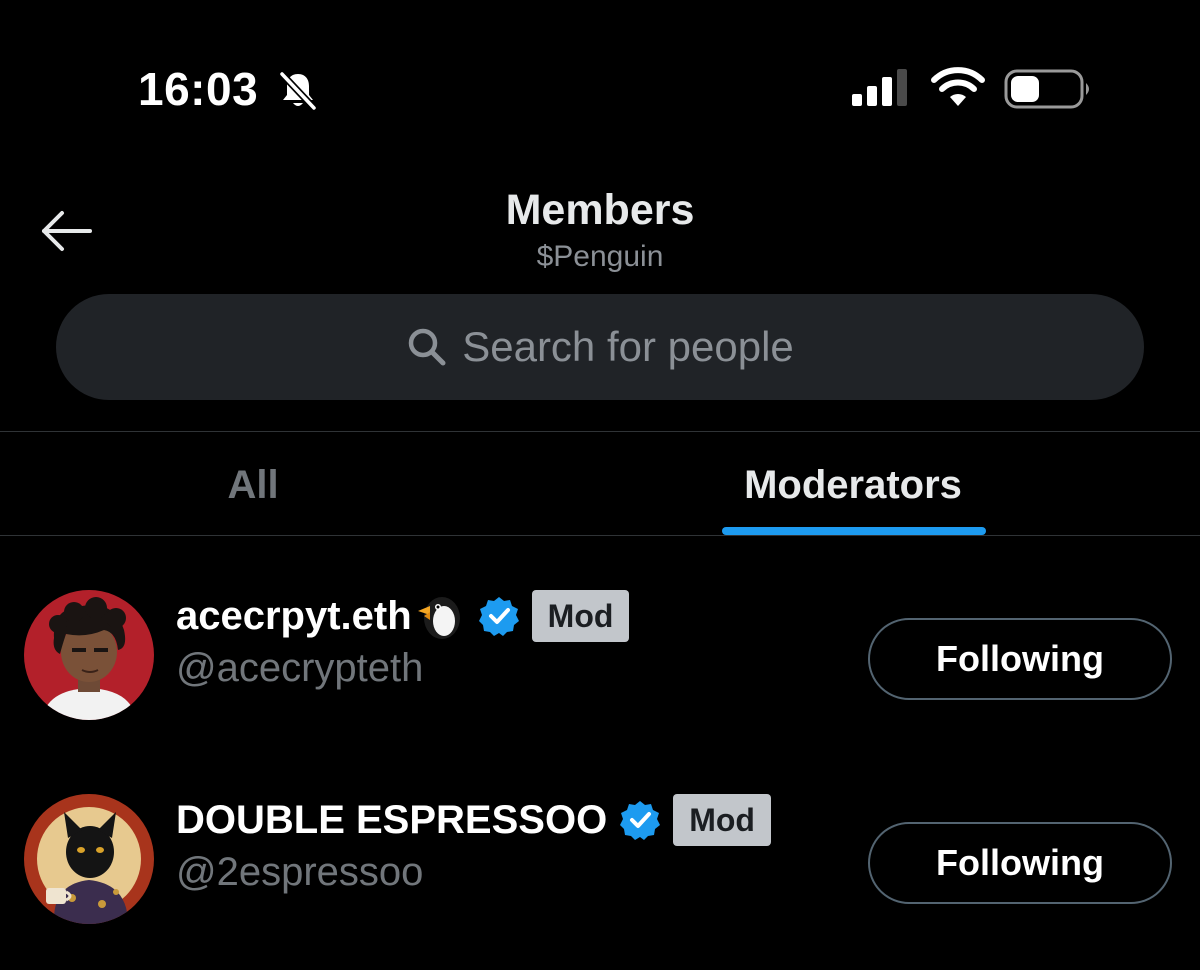  What do you see at coordinates (853, 485) in the screenshot?
I see `tab-moderators: Moderators` at bounding box center [853, 485].